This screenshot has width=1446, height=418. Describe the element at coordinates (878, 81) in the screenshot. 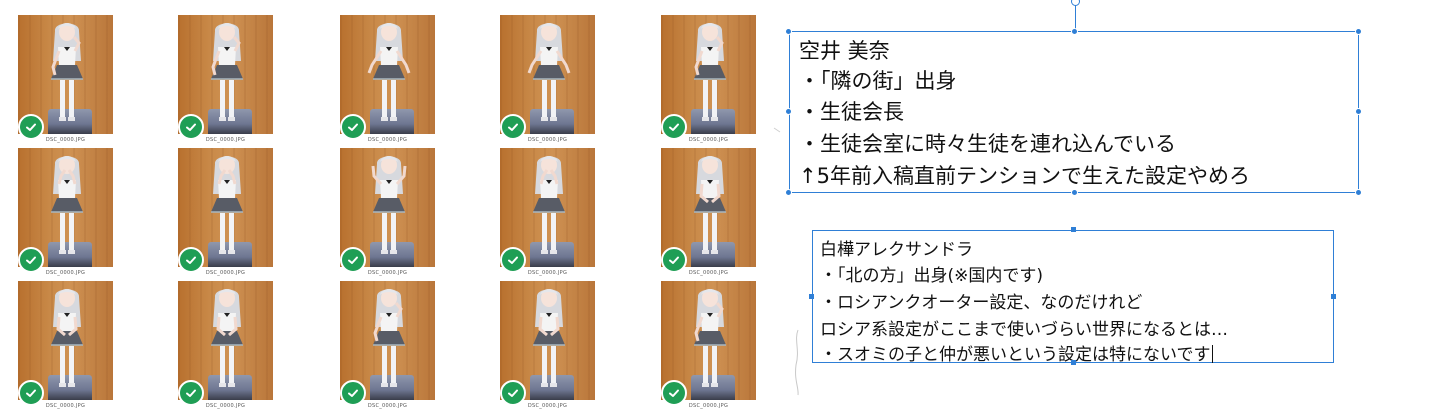

I see `text-box-1-line: ・「隣の街」出身` at that location.